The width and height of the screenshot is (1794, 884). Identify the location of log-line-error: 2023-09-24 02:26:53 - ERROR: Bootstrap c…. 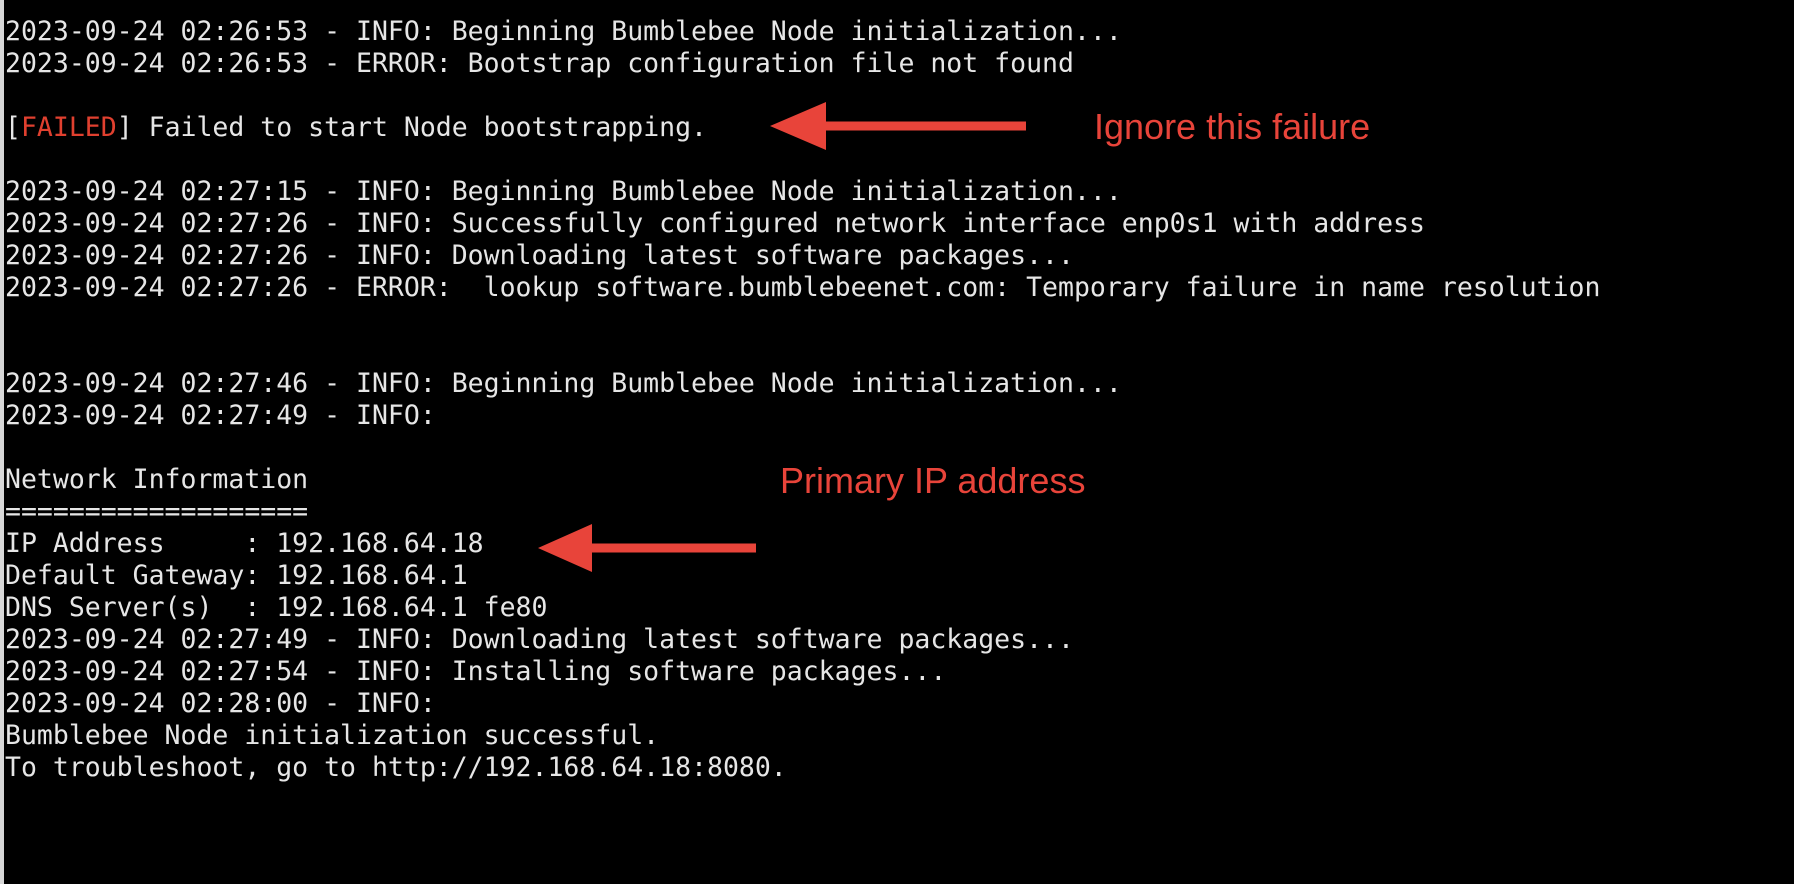
(539, 63).